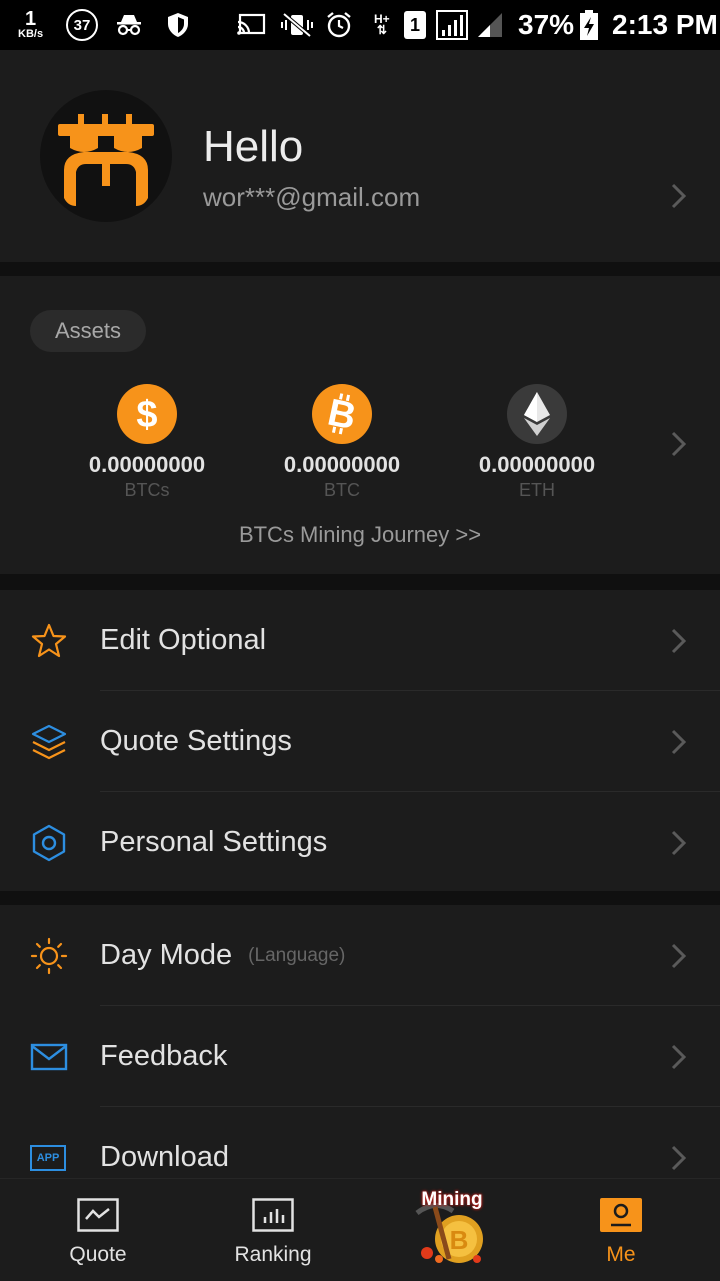 Image resolution: width=720 pixels, height=1281 pixels. Describe the element at coordinates (360, 25) in the screenshot. I see `status-bar: 1 KB/s 37 H+ ⇅ 1 37% 2:13 PM` at that location.